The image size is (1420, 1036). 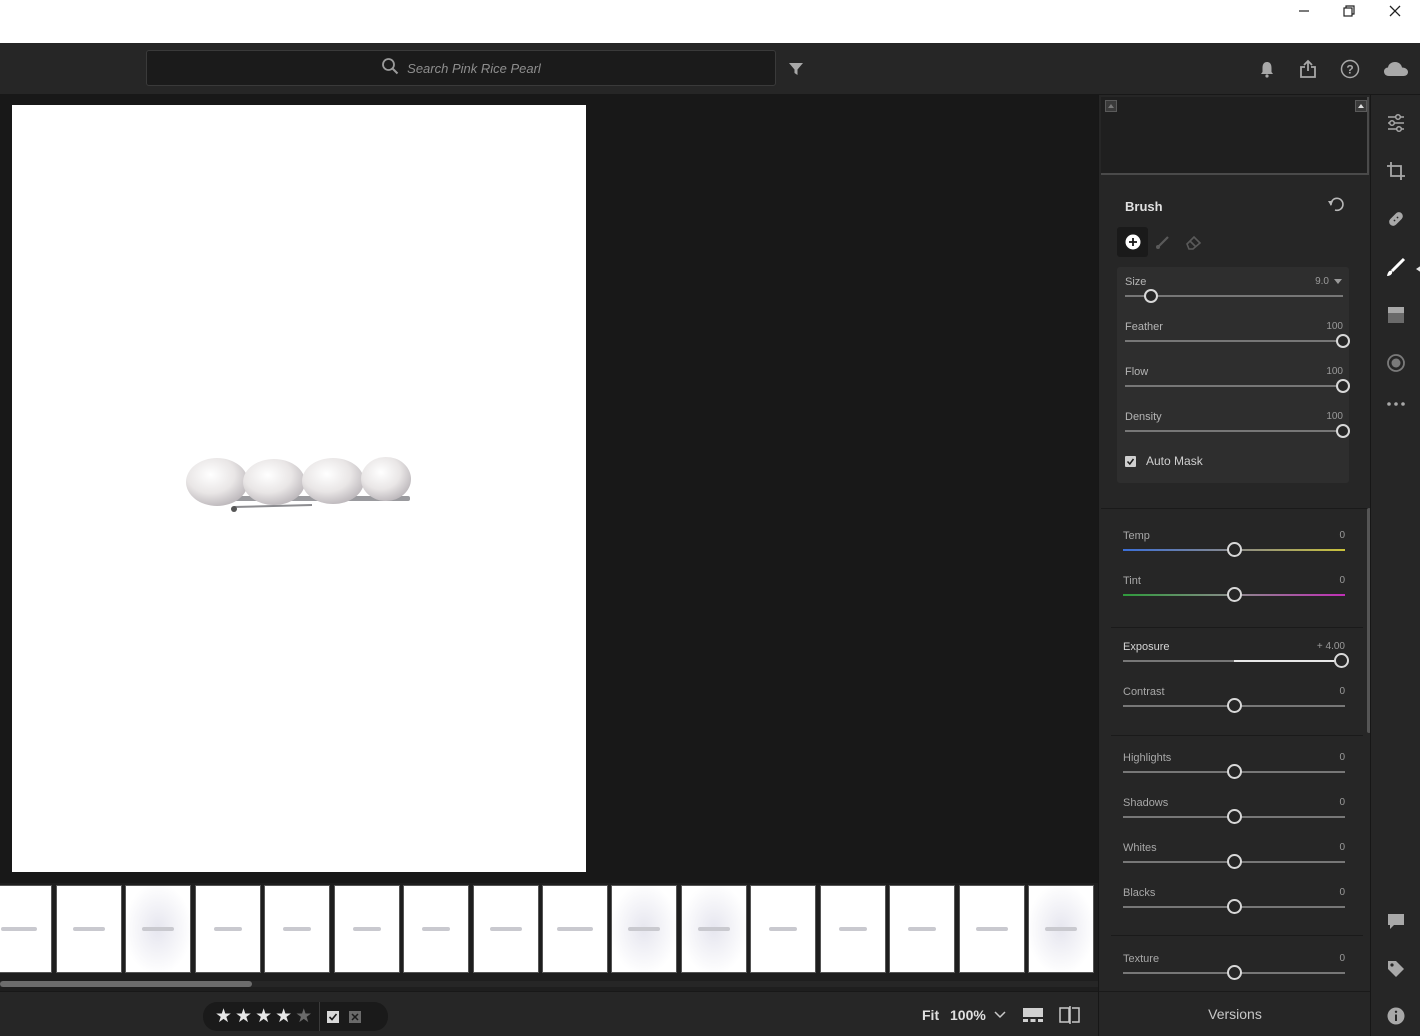 I want to click on temp-slider: Temp 0, so click(x=1234, y=550).